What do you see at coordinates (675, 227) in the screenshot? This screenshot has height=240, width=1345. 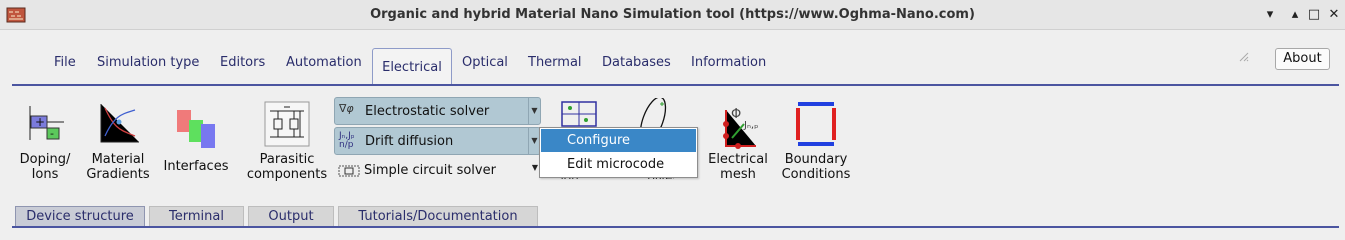 I see `bottom-tab-divider` at bounding box center [675, 227].